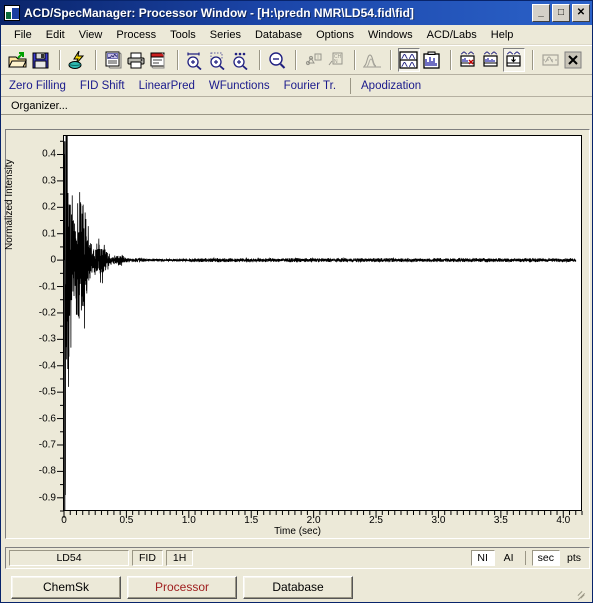 This screenshot has height=603, width=593. I want to click on link-spectra-icon, so click(550, 60).